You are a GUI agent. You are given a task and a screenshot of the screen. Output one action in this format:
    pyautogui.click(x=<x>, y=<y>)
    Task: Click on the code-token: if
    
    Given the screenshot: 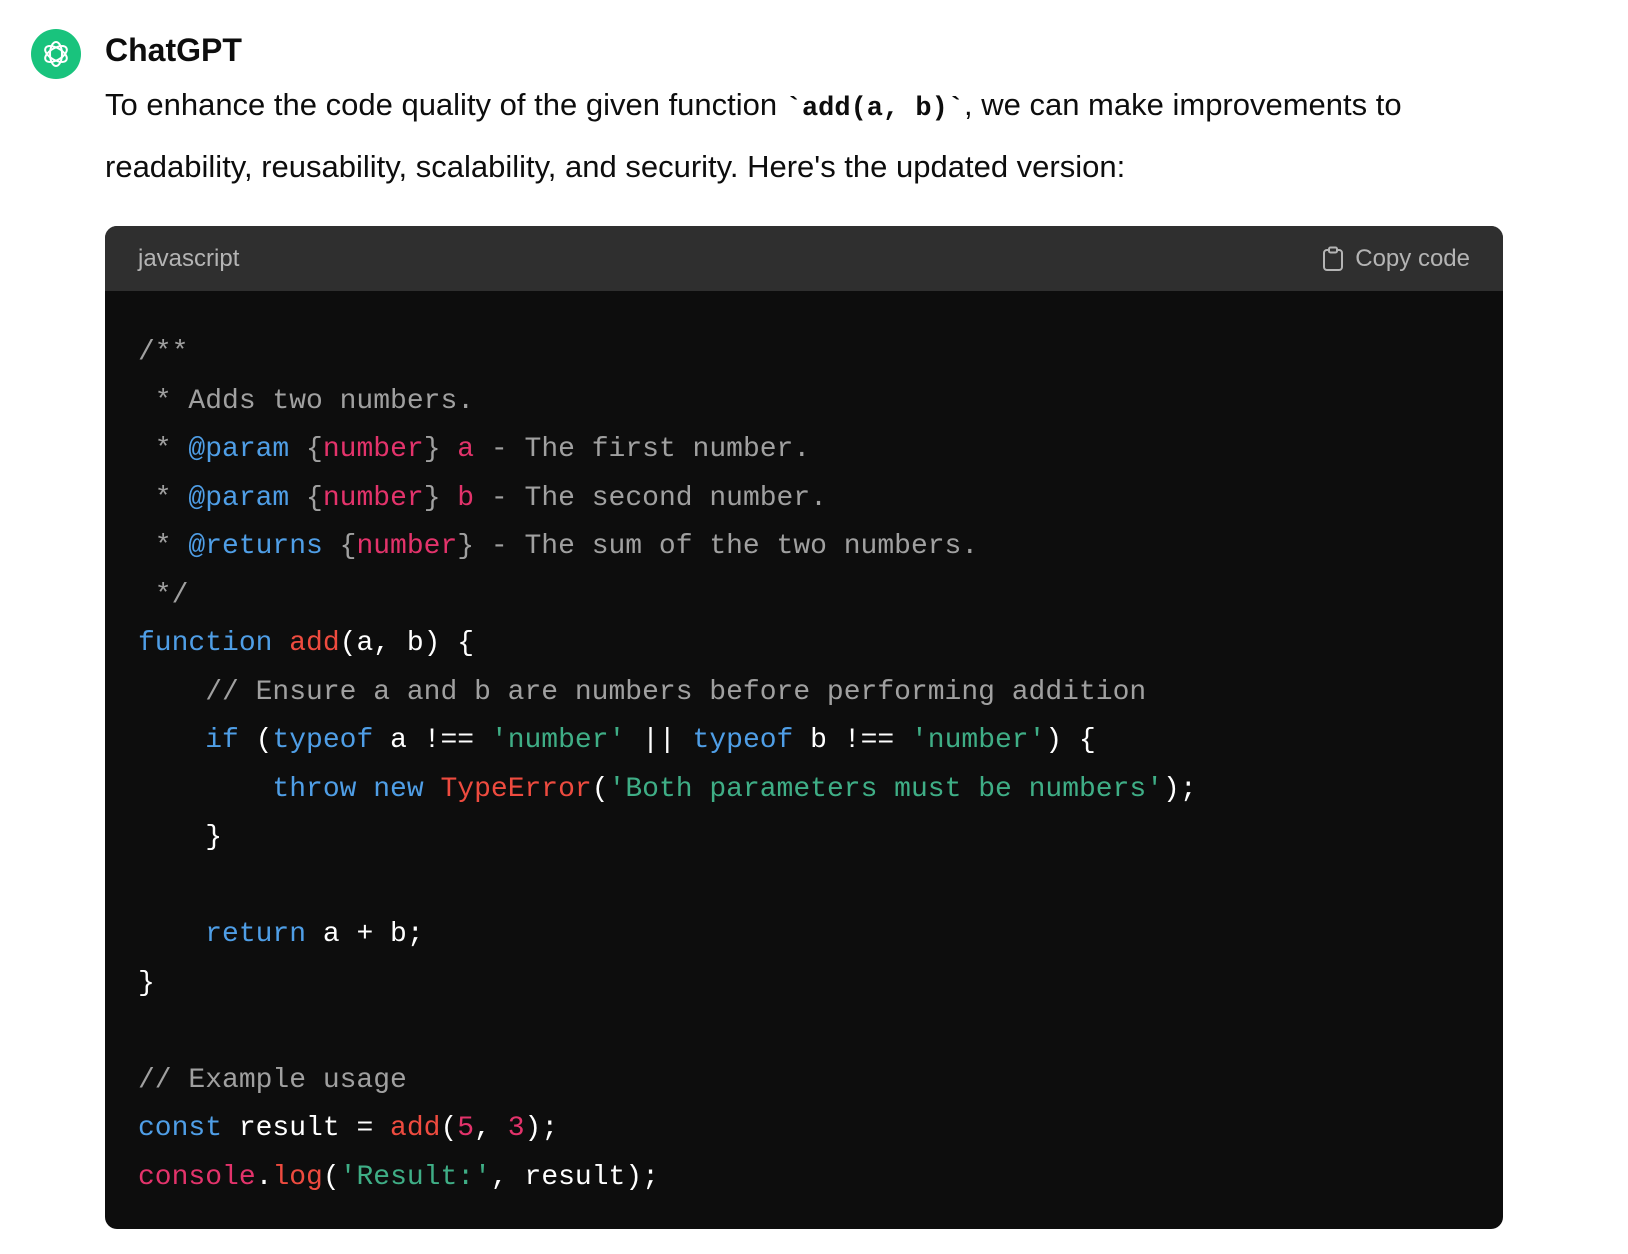 What is the action you would take?
    pyautogui.click(x=222, y=740)
    